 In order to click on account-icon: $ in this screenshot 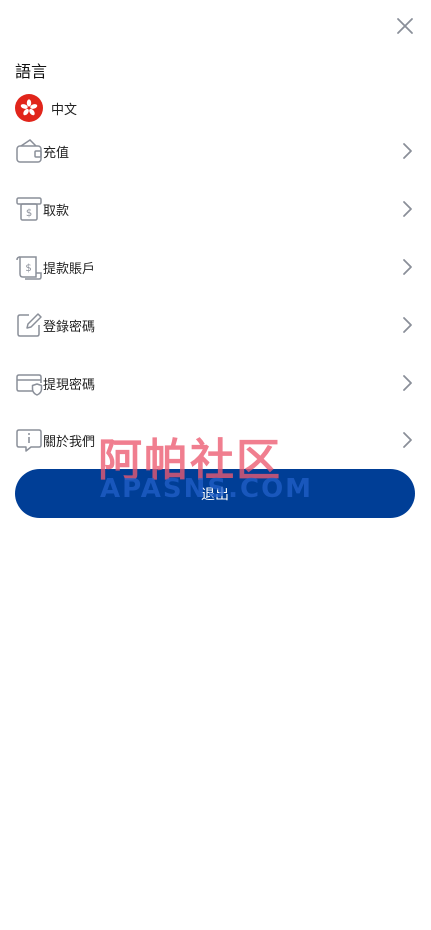, I will do `click(29, 268)`.